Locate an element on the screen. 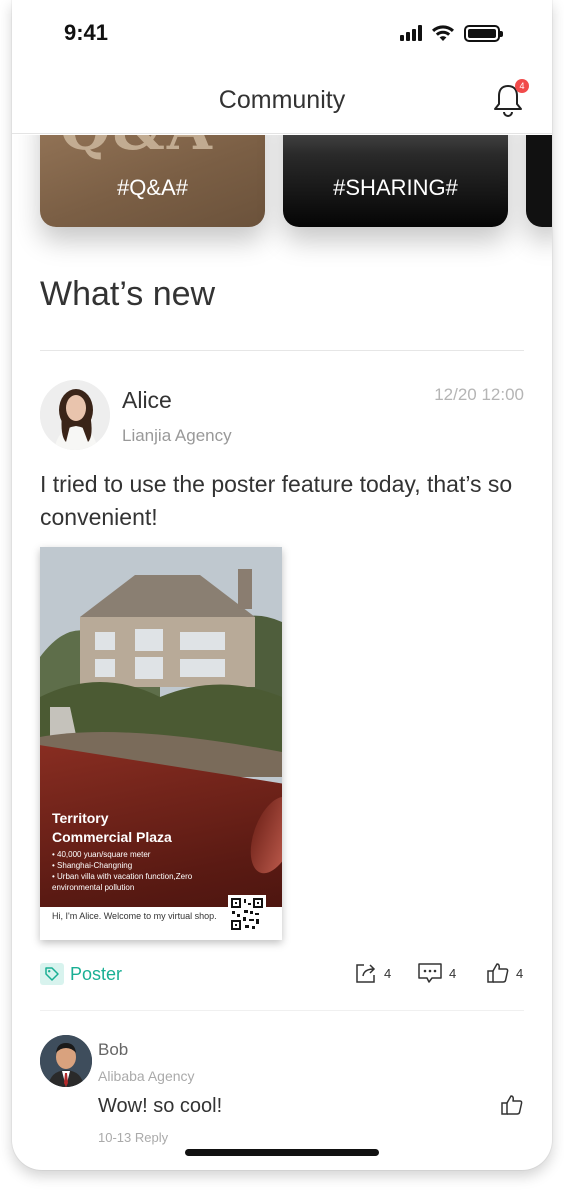 This screenshot has width=564, height=1194. page-title: Community is located at coordinates (282, 100).